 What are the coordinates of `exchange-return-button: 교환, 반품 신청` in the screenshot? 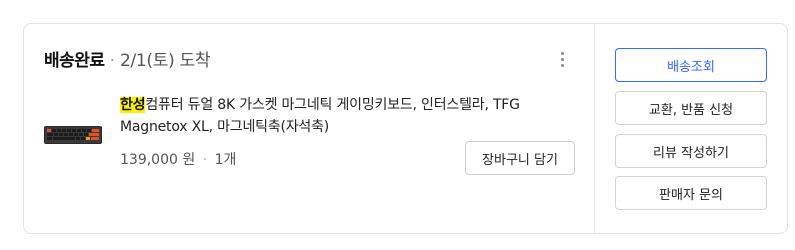 It's located at (691, 108).